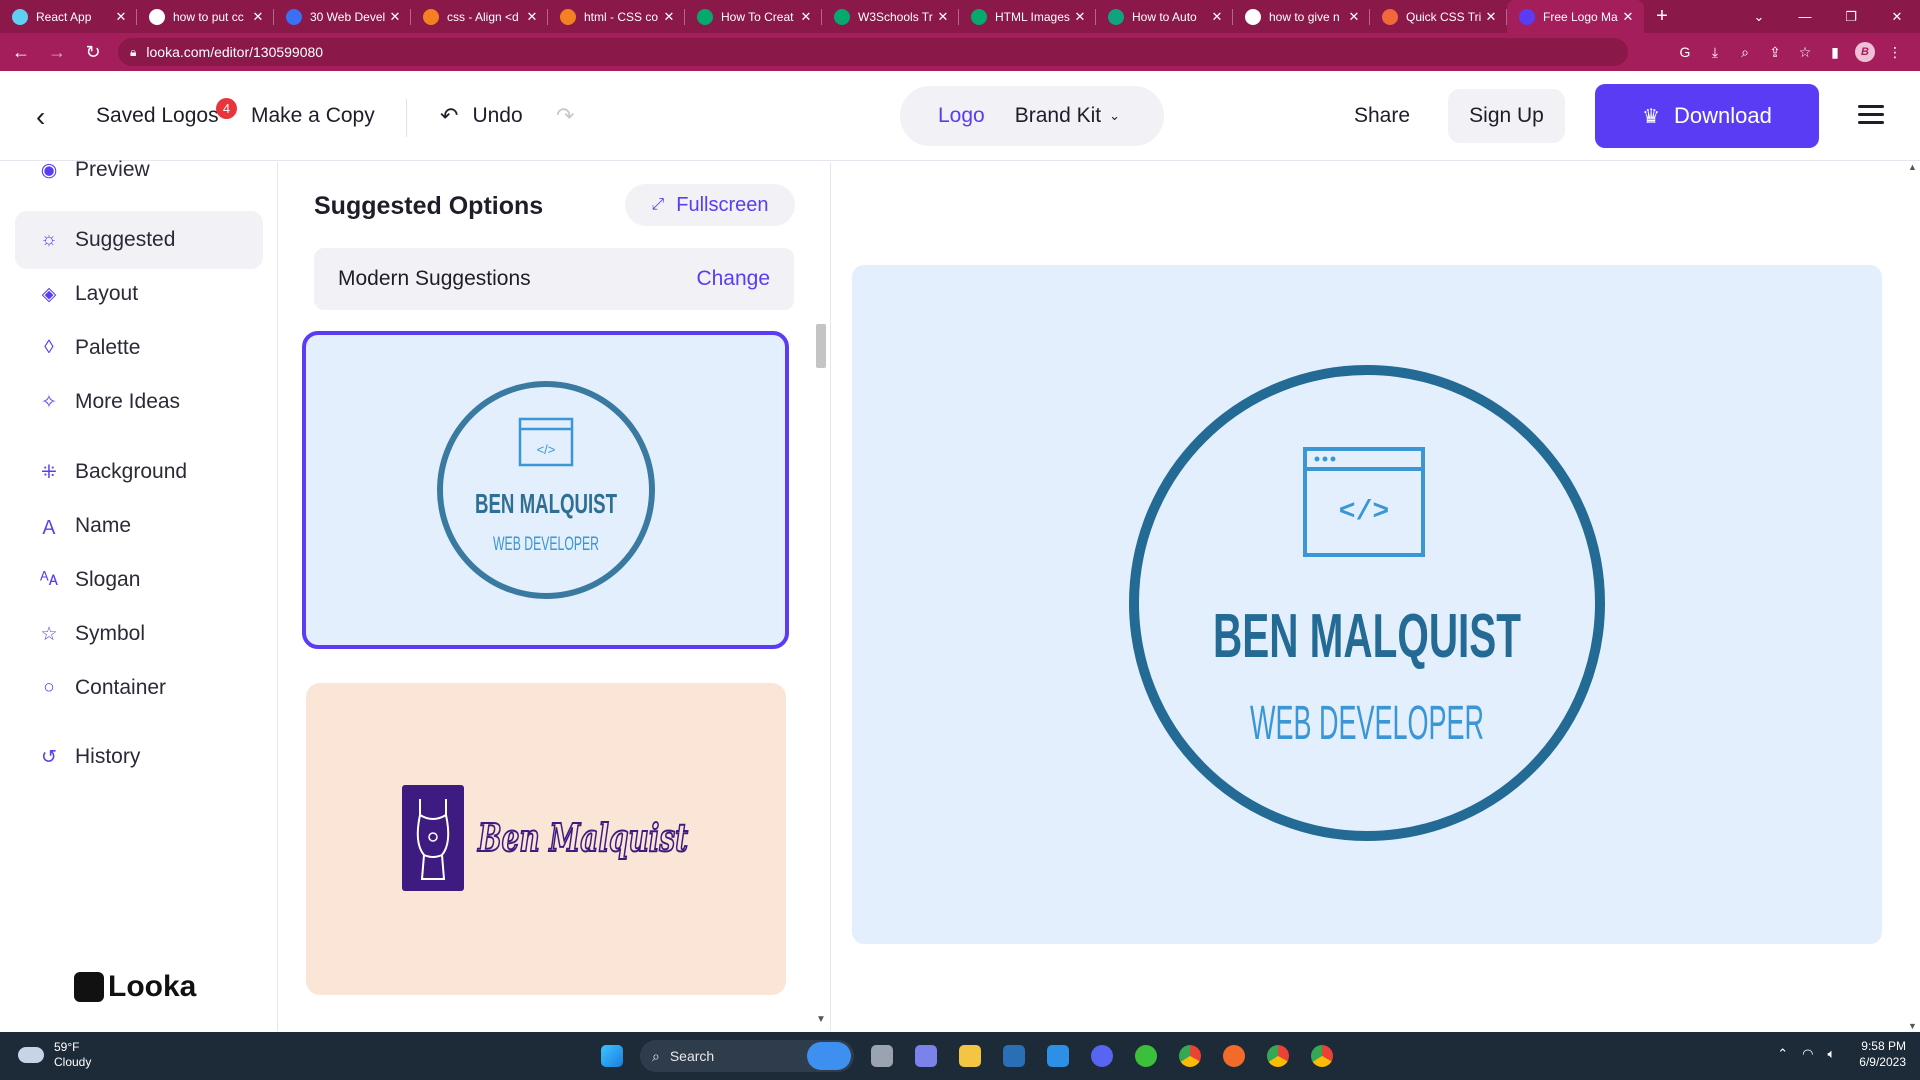 The image size is (1920, 1080). Describe the element at coordinates (821, 346) in the screenshot. I see `panel-scroll-thumb` at that location.